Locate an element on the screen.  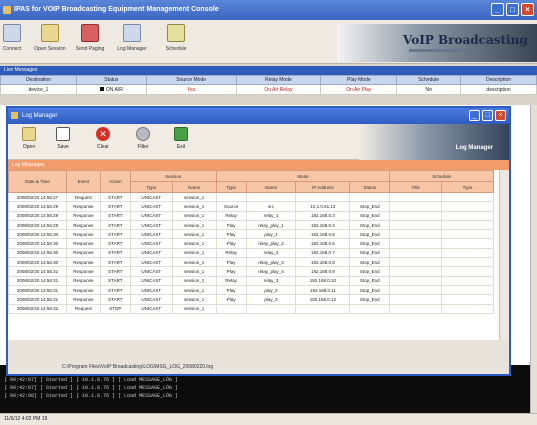
table-cell: 2008/02/20 14:56:27 is located at coordinates (37, 197).